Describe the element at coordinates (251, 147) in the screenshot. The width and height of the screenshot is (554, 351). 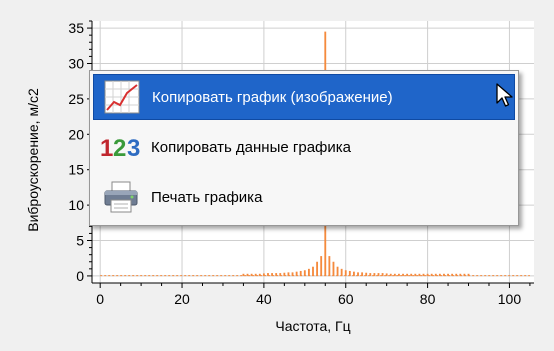
I see `menu-item-label: Копировать данные графика` at that location.